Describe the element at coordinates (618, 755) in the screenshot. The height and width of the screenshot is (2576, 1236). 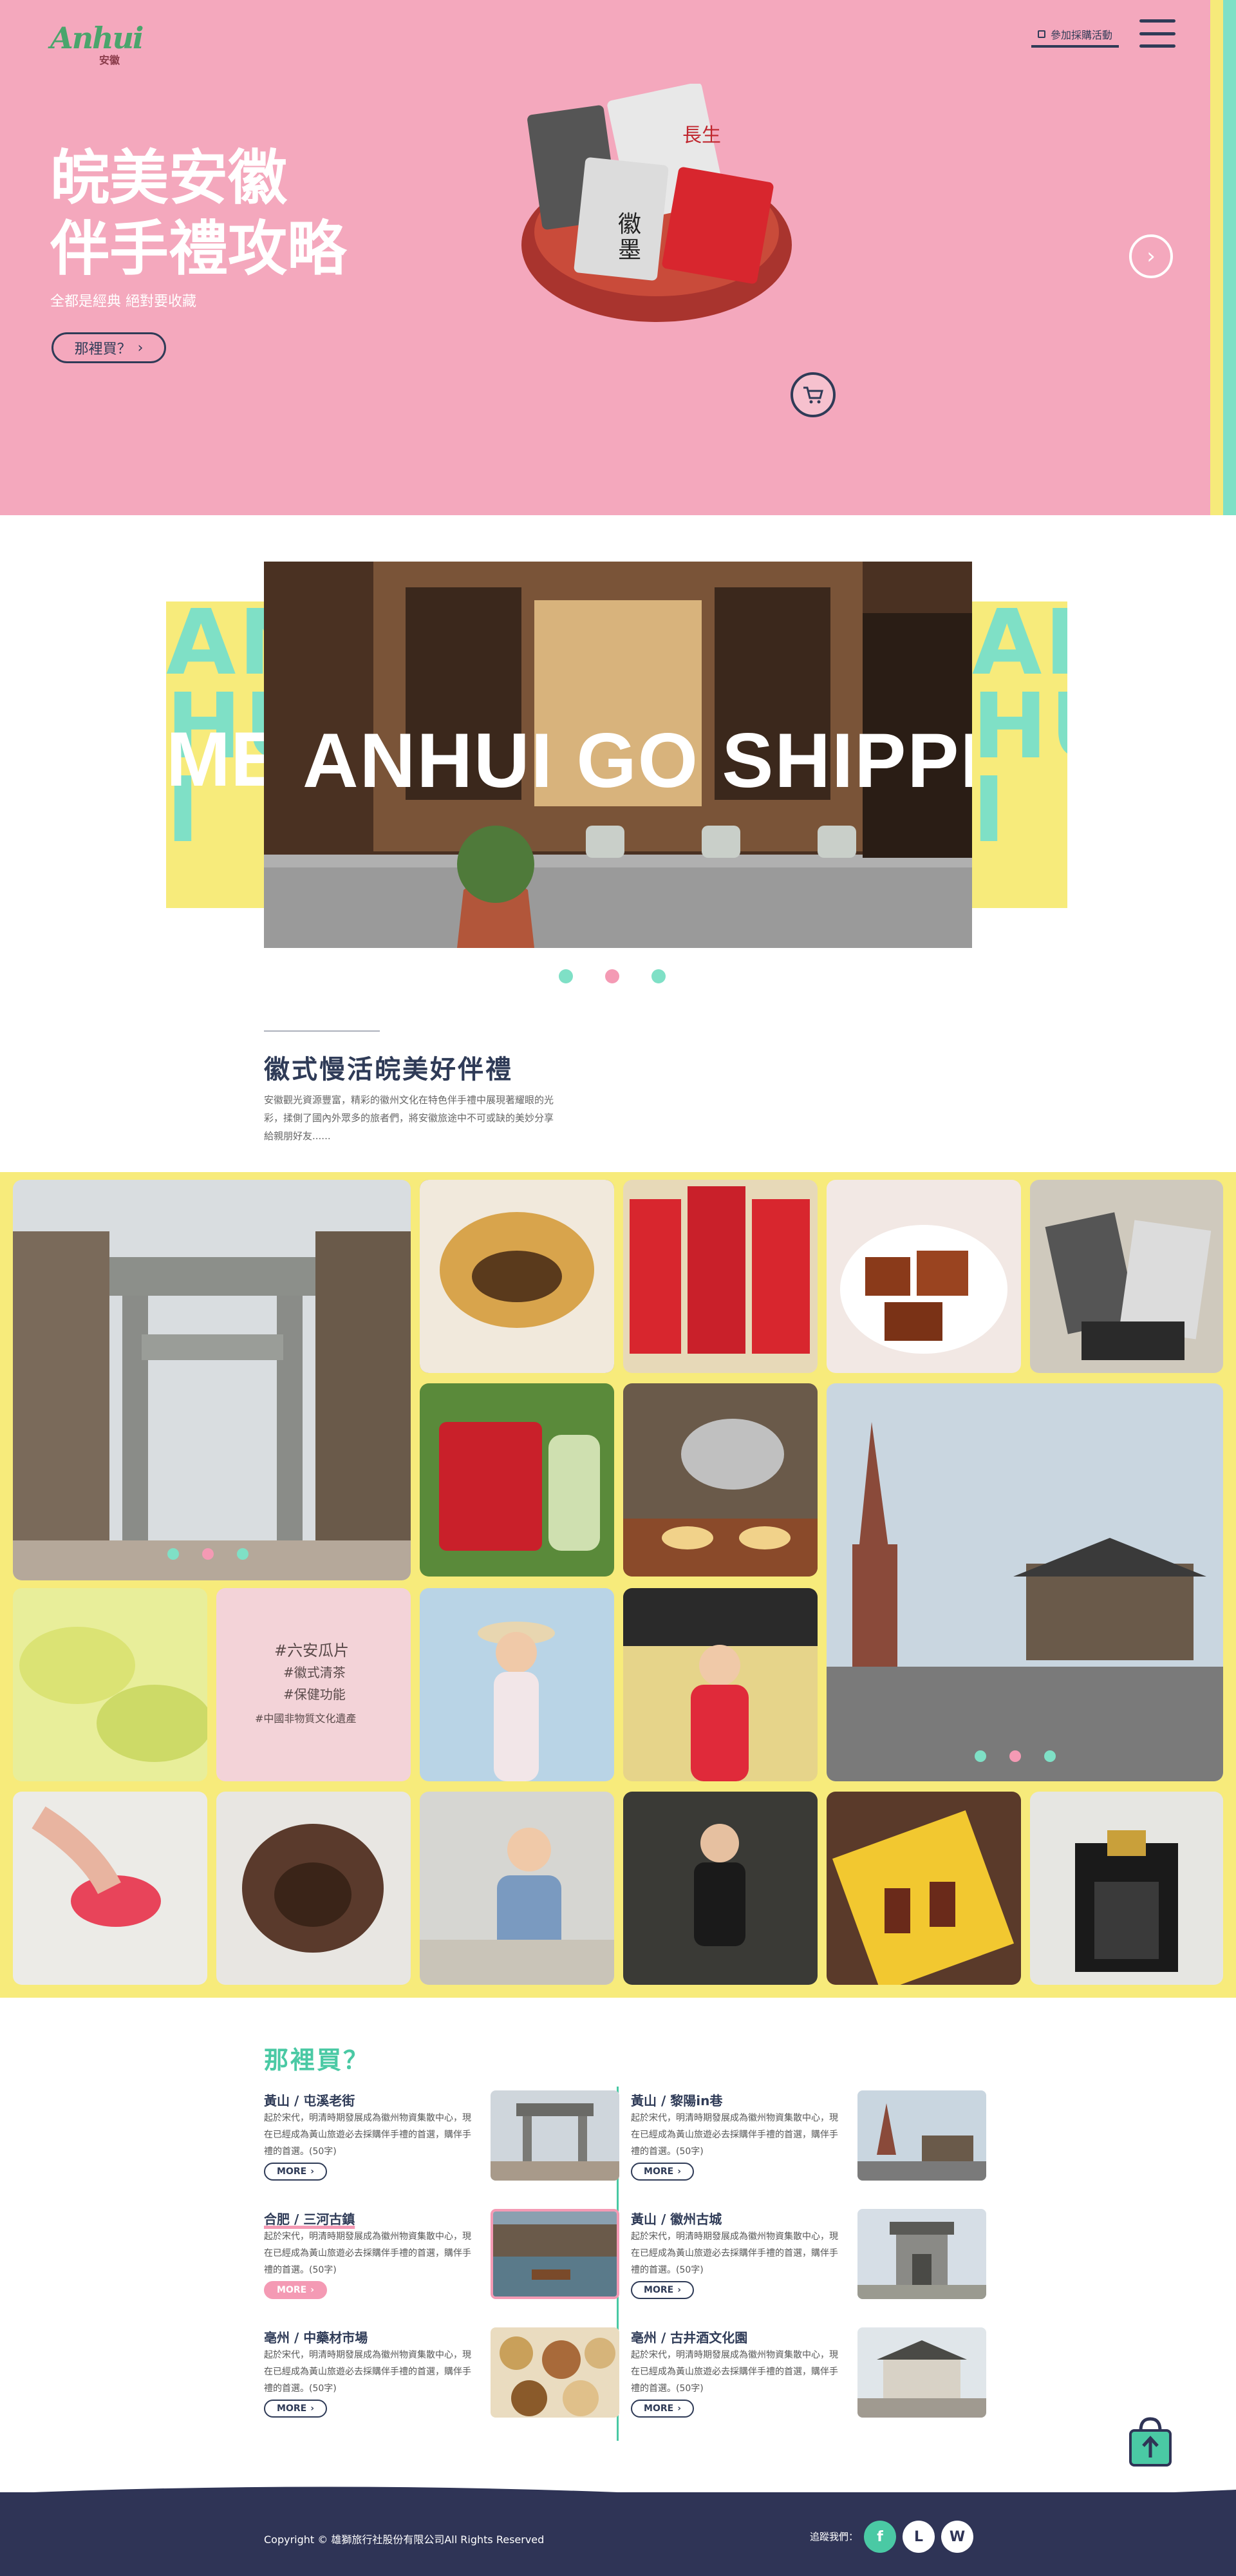
I see `banner-slide: ANHUI GO SHIPPING` at that location.